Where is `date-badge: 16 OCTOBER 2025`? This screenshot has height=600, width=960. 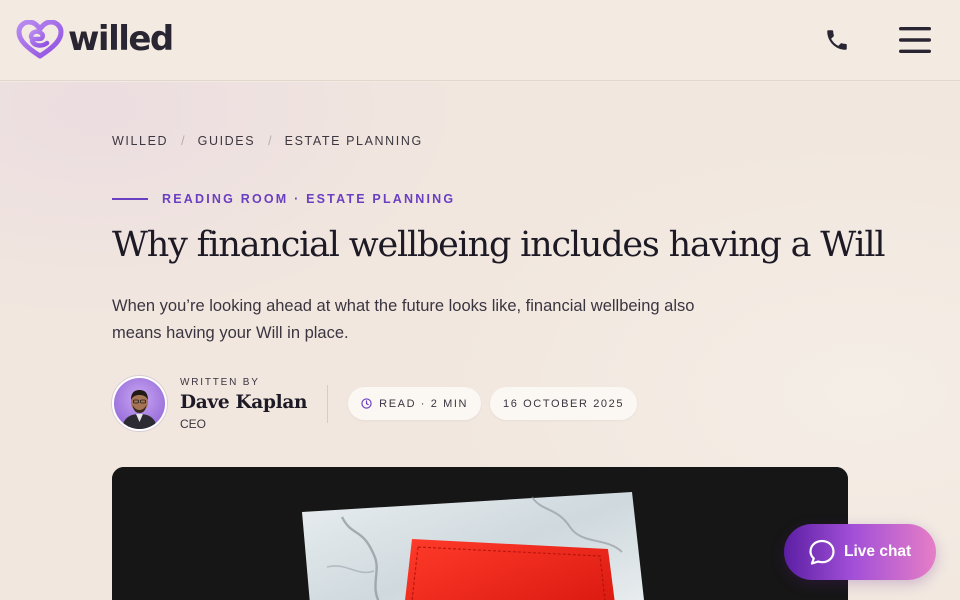
date-badge: 16 OCTOBER 2025 is located at coordinates (564, 403).